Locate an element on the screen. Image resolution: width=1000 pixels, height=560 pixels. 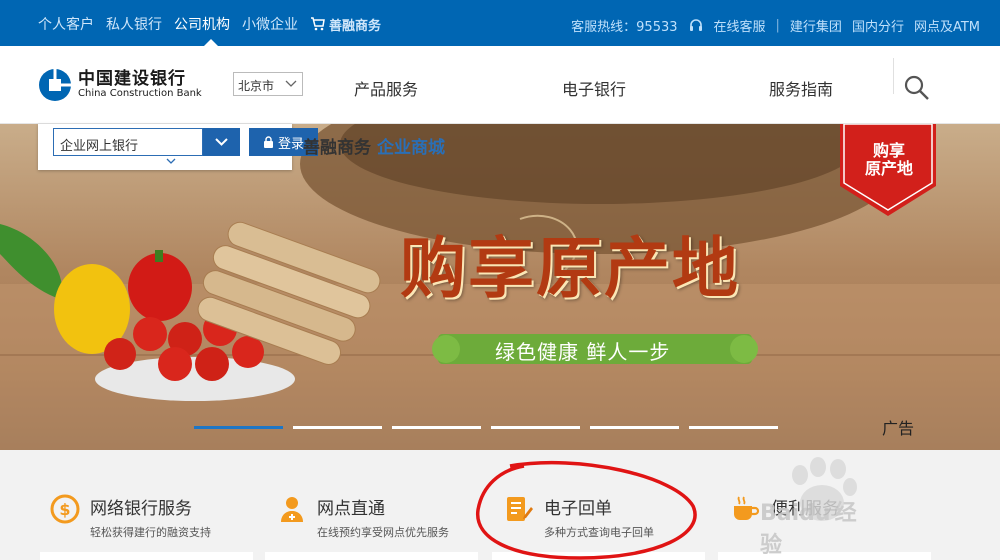
nav-private-banking: 私人银行 is located at coordinates (134, 24).